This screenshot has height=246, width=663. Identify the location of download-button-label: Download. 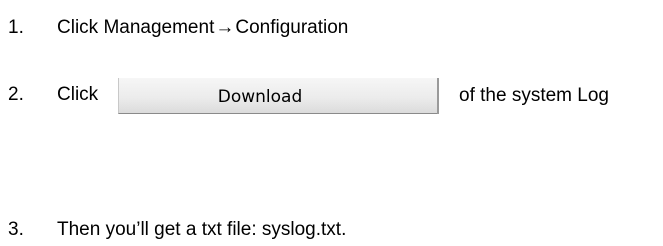
(260, 97).